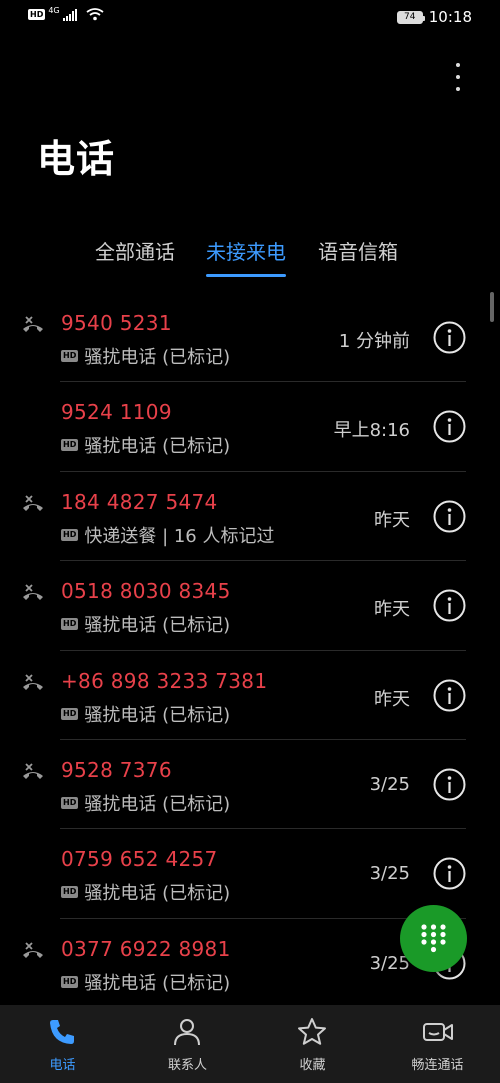 The image size is (500, 1083). What do you see at coordinates (437, 1065) in the screenshot?
I see `nav-label: 畅连通话` at bounding box center [437, 1065].